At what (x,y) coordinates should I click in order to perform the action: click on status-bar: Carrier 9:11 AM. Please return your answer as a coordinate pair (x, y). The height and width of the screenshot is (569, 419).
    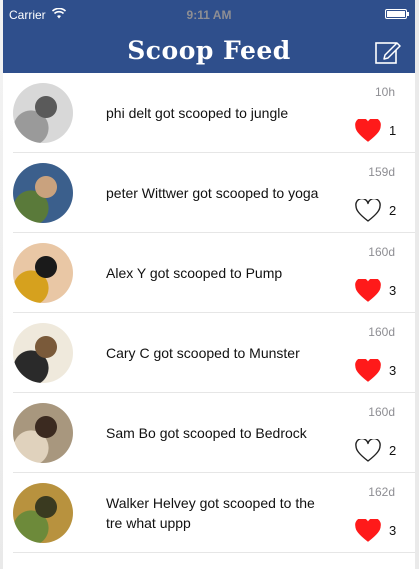
    Looking at the image, I should click on (209, 15).